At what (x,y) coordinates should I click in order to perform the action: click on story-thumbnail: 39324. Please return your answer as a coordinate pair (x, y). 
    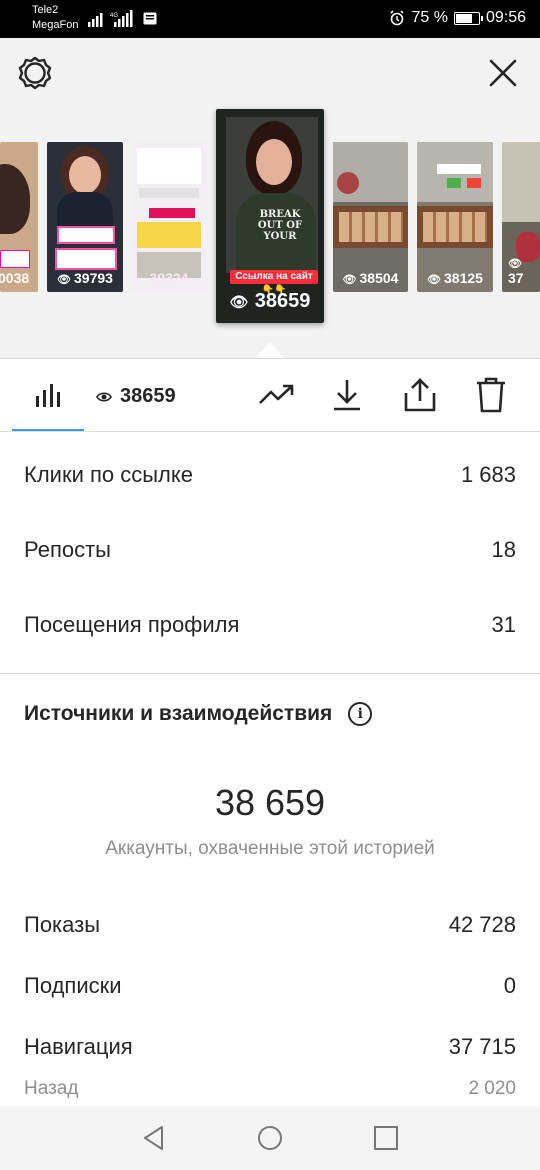
    Looking at the image, I should click on (169, 217).